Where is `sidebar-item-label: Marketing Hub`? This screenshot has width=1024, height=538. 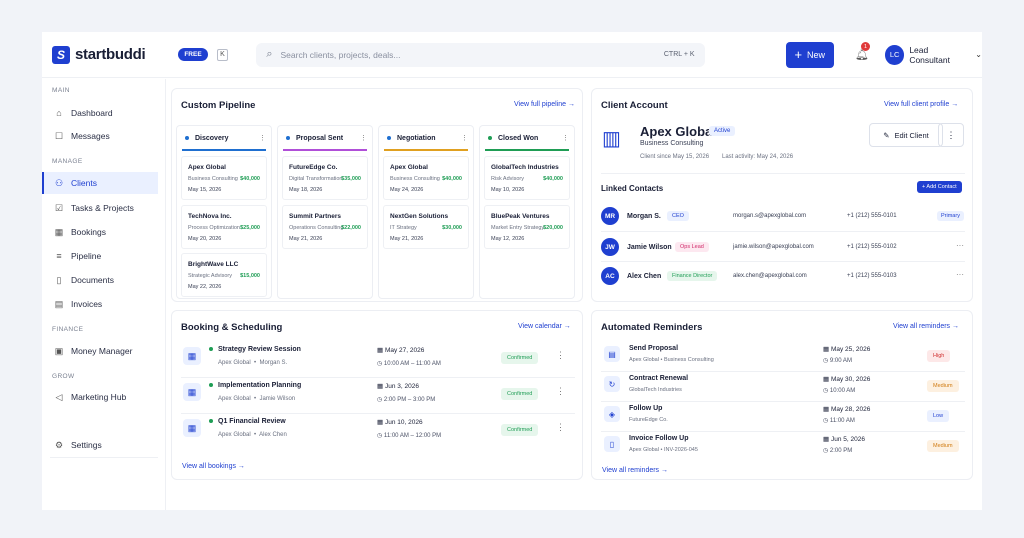
sidebar-item-label: Marketing Hub is located at coordinates (99, 397).